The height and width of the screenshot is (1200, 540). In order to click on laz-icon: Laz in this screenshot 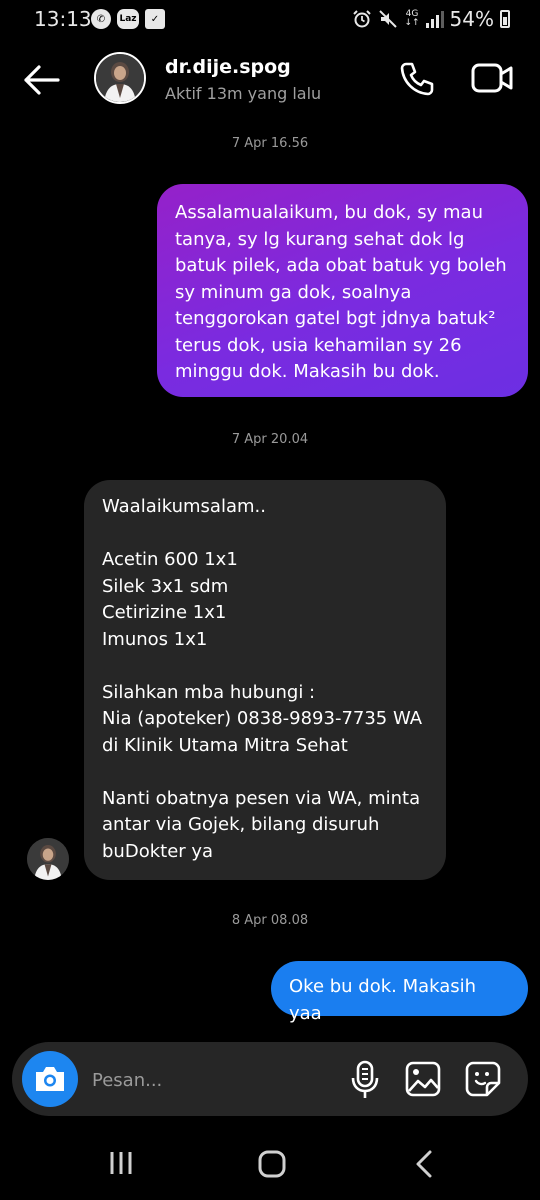, I will do `click(128, 19)`.